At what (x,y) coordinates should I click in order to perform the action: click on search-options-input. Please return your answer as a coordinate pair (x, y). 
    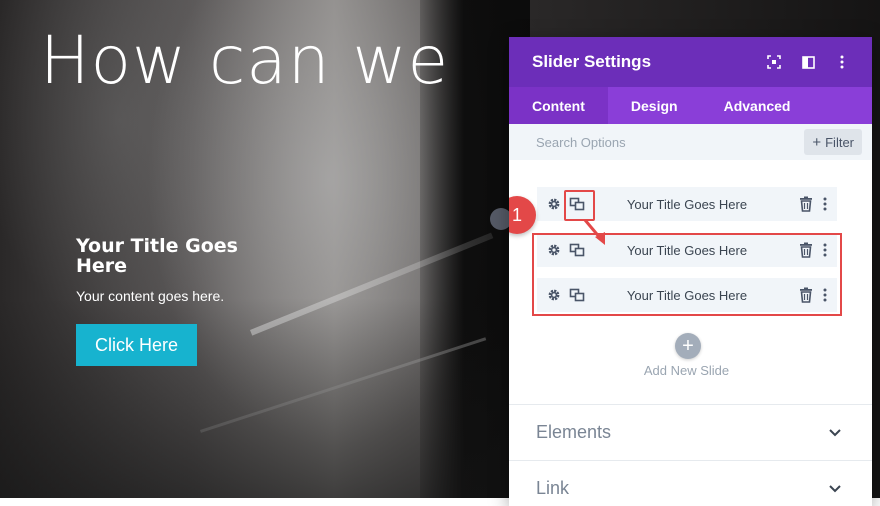
    Looking at the image, I should click on (636, 142).